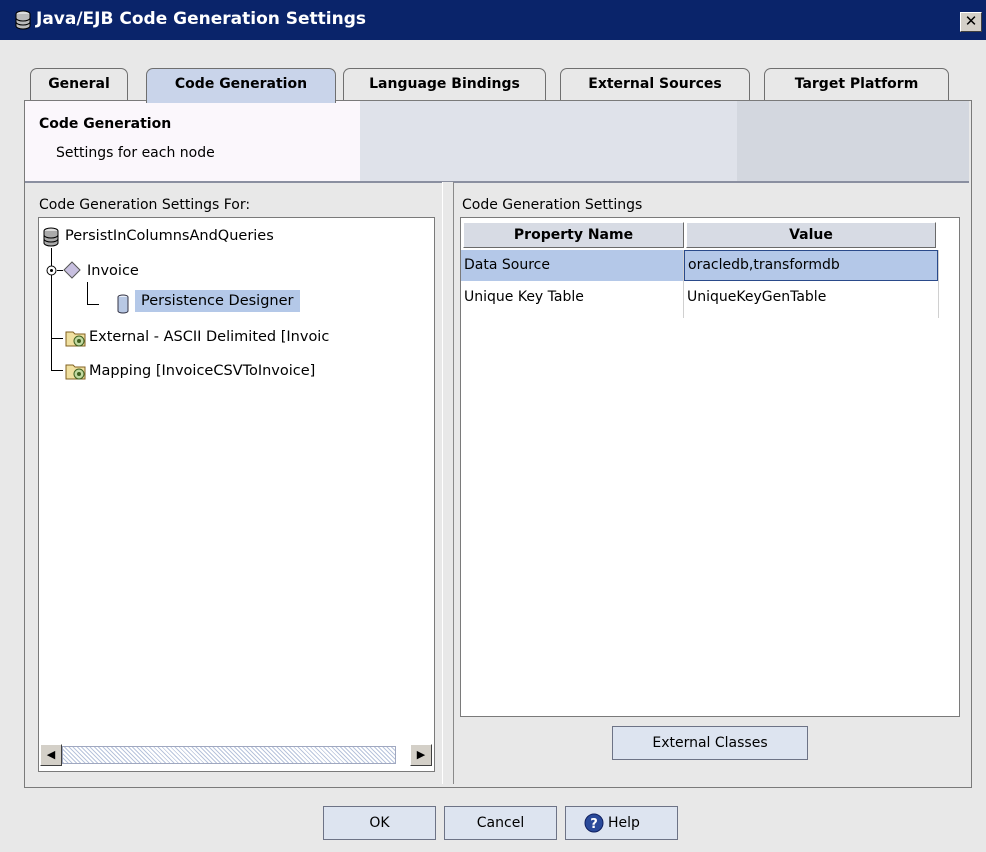  What do you see at coordinates (971, 22) in the screenshot?
I see `close-button: ✕` at bounding box center [971, 22].